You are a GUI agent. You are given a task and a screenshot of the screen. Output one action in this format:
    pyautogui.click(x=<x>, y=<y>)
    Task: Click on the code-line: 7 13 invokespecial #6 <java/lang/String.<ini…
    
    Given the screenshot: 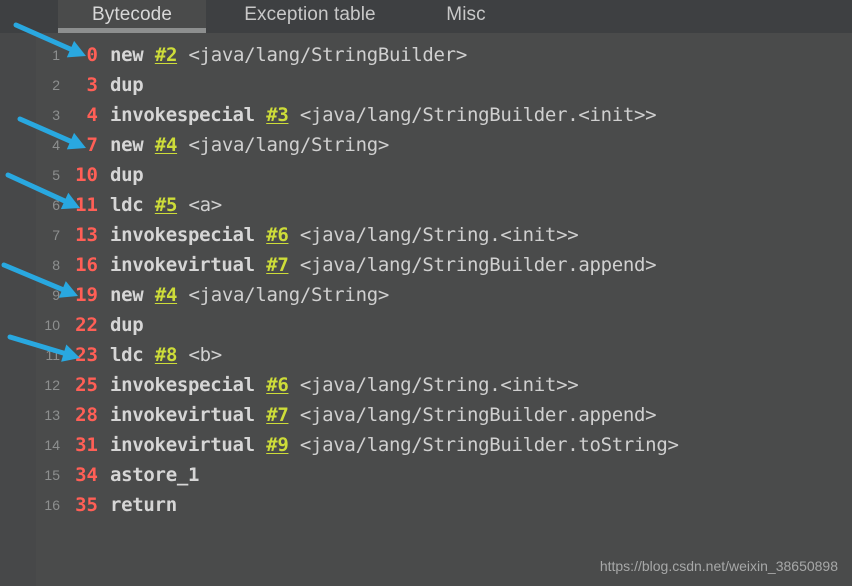 What is the action you would take?
    pyautogui.click(x=426, y=235)
    